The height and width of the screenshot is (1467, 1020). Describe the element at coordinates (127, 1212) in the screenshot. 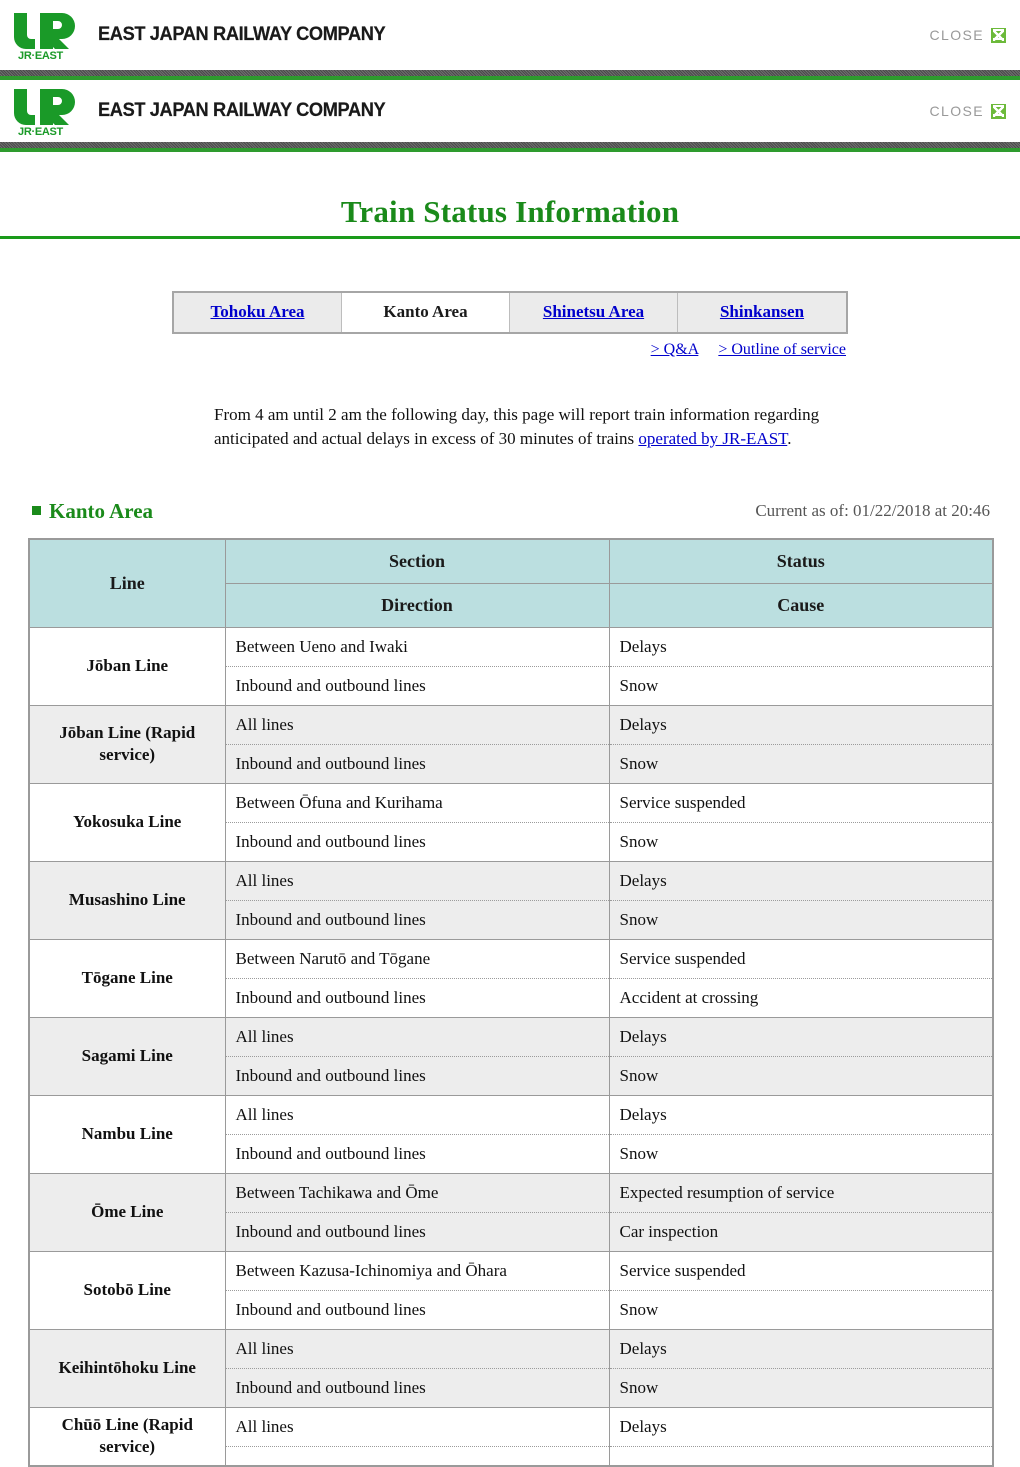

I see `cell-line-name: Ōme Line` at that location.